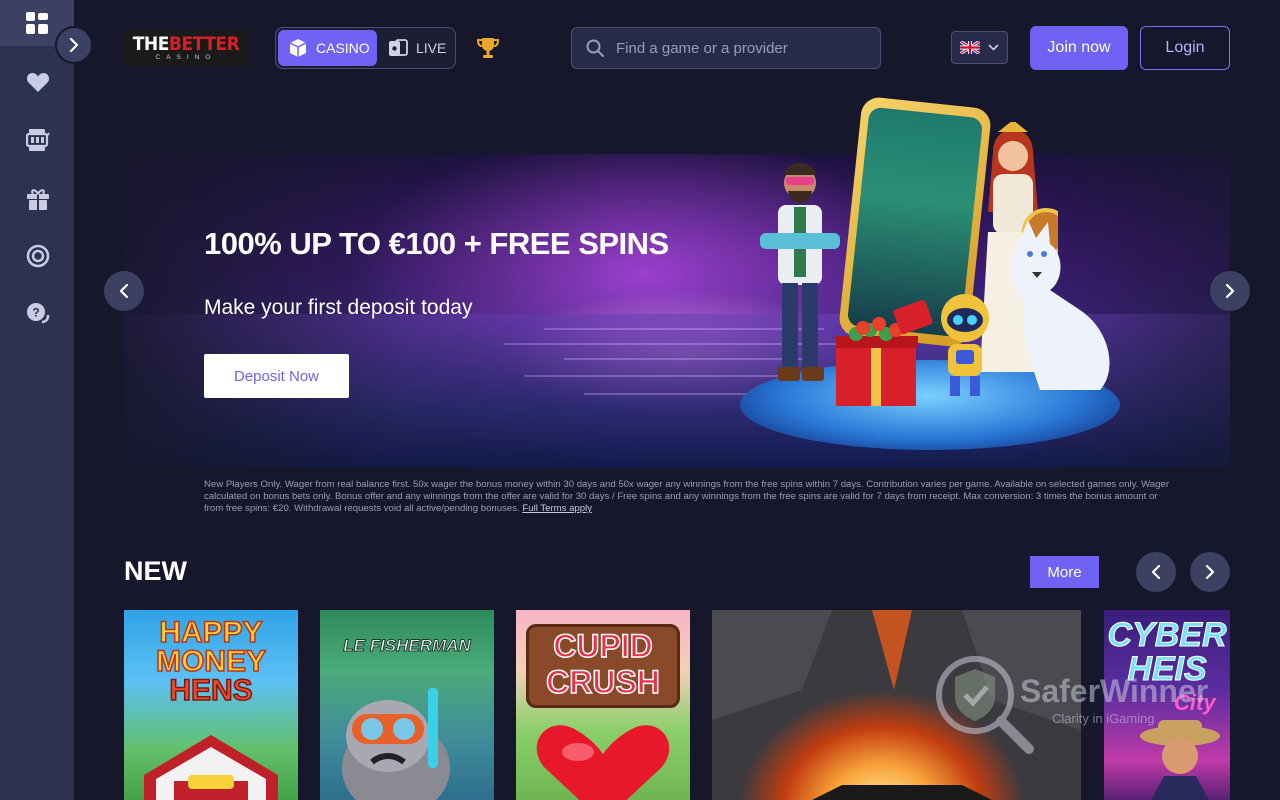 This screenshot has width=1280, height=800. Describe the element at coordinates (1079, 48) in the screenshot. I see `join-now-button: Join now` at that location.